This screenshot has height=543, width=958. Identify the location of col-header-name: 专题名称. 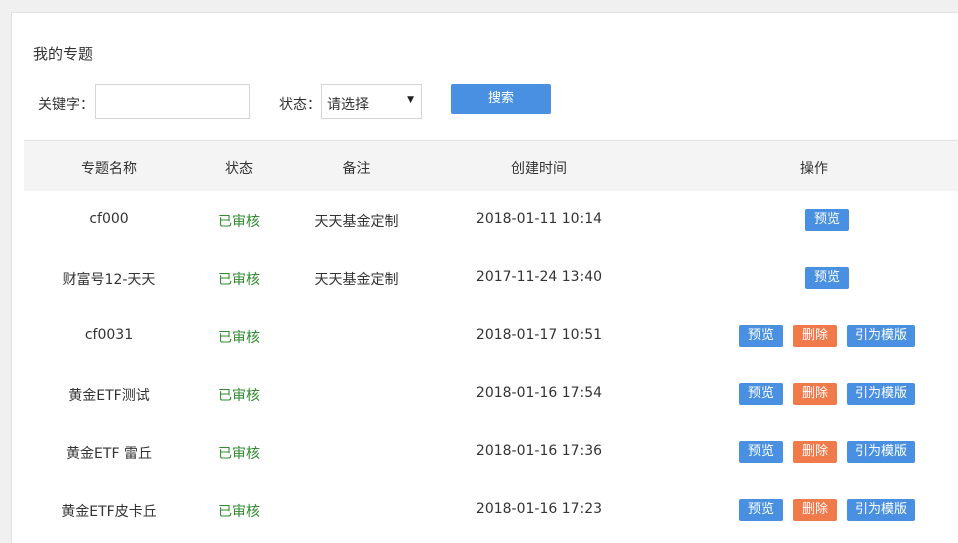
(109, 169).